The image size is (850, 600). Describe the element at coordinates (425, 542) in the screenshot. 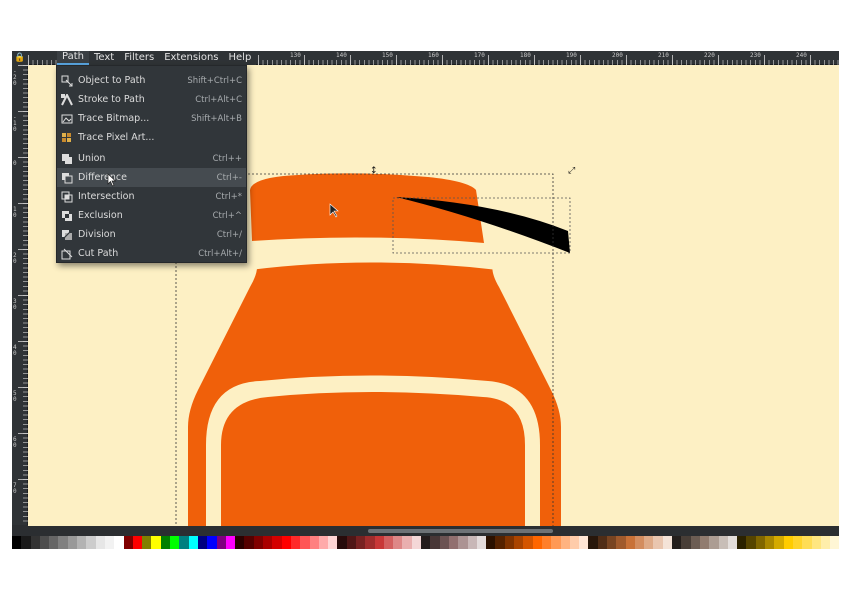

I see `color-palette` at that location.